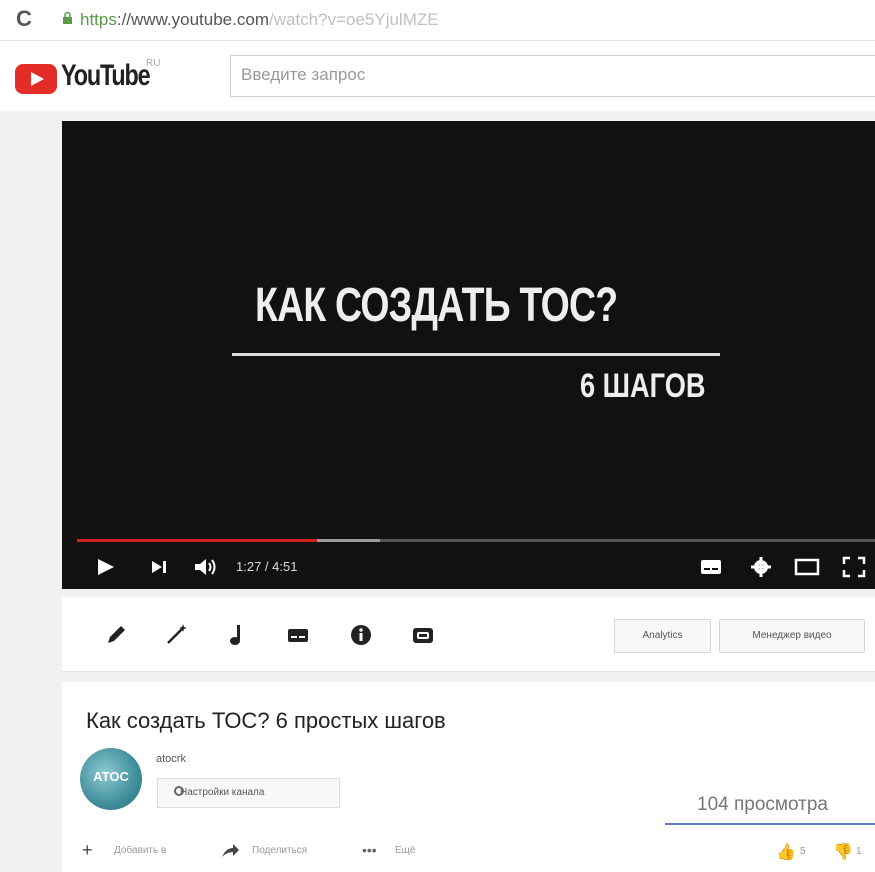 The width and height of the screenshot is (875, 872). Describe the element at coordinates (153, 63) in the screenshot. I see `logo-region-label: RU` at that location.